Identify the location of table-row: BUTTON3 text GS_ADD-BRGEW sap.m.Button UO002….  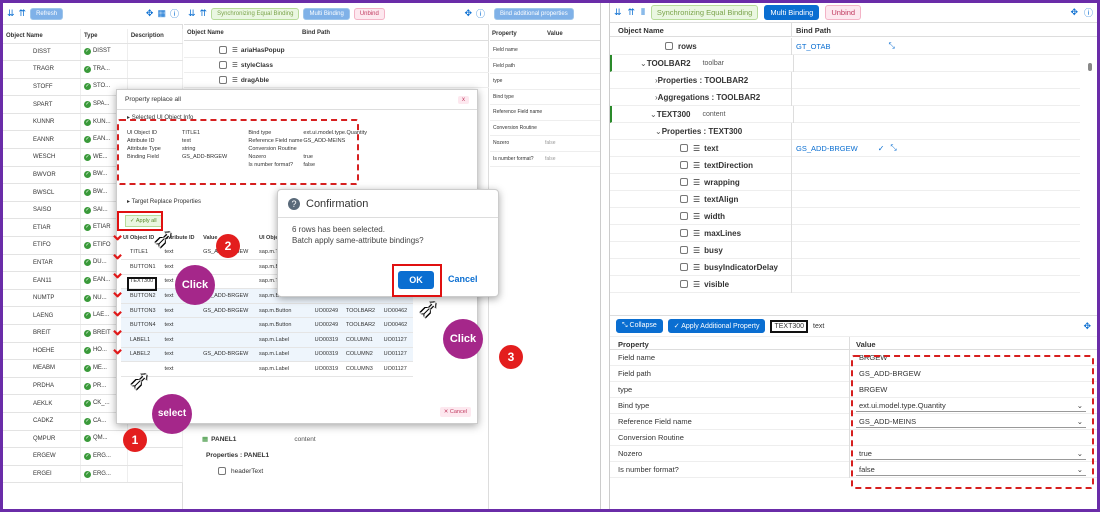
(267, 310).